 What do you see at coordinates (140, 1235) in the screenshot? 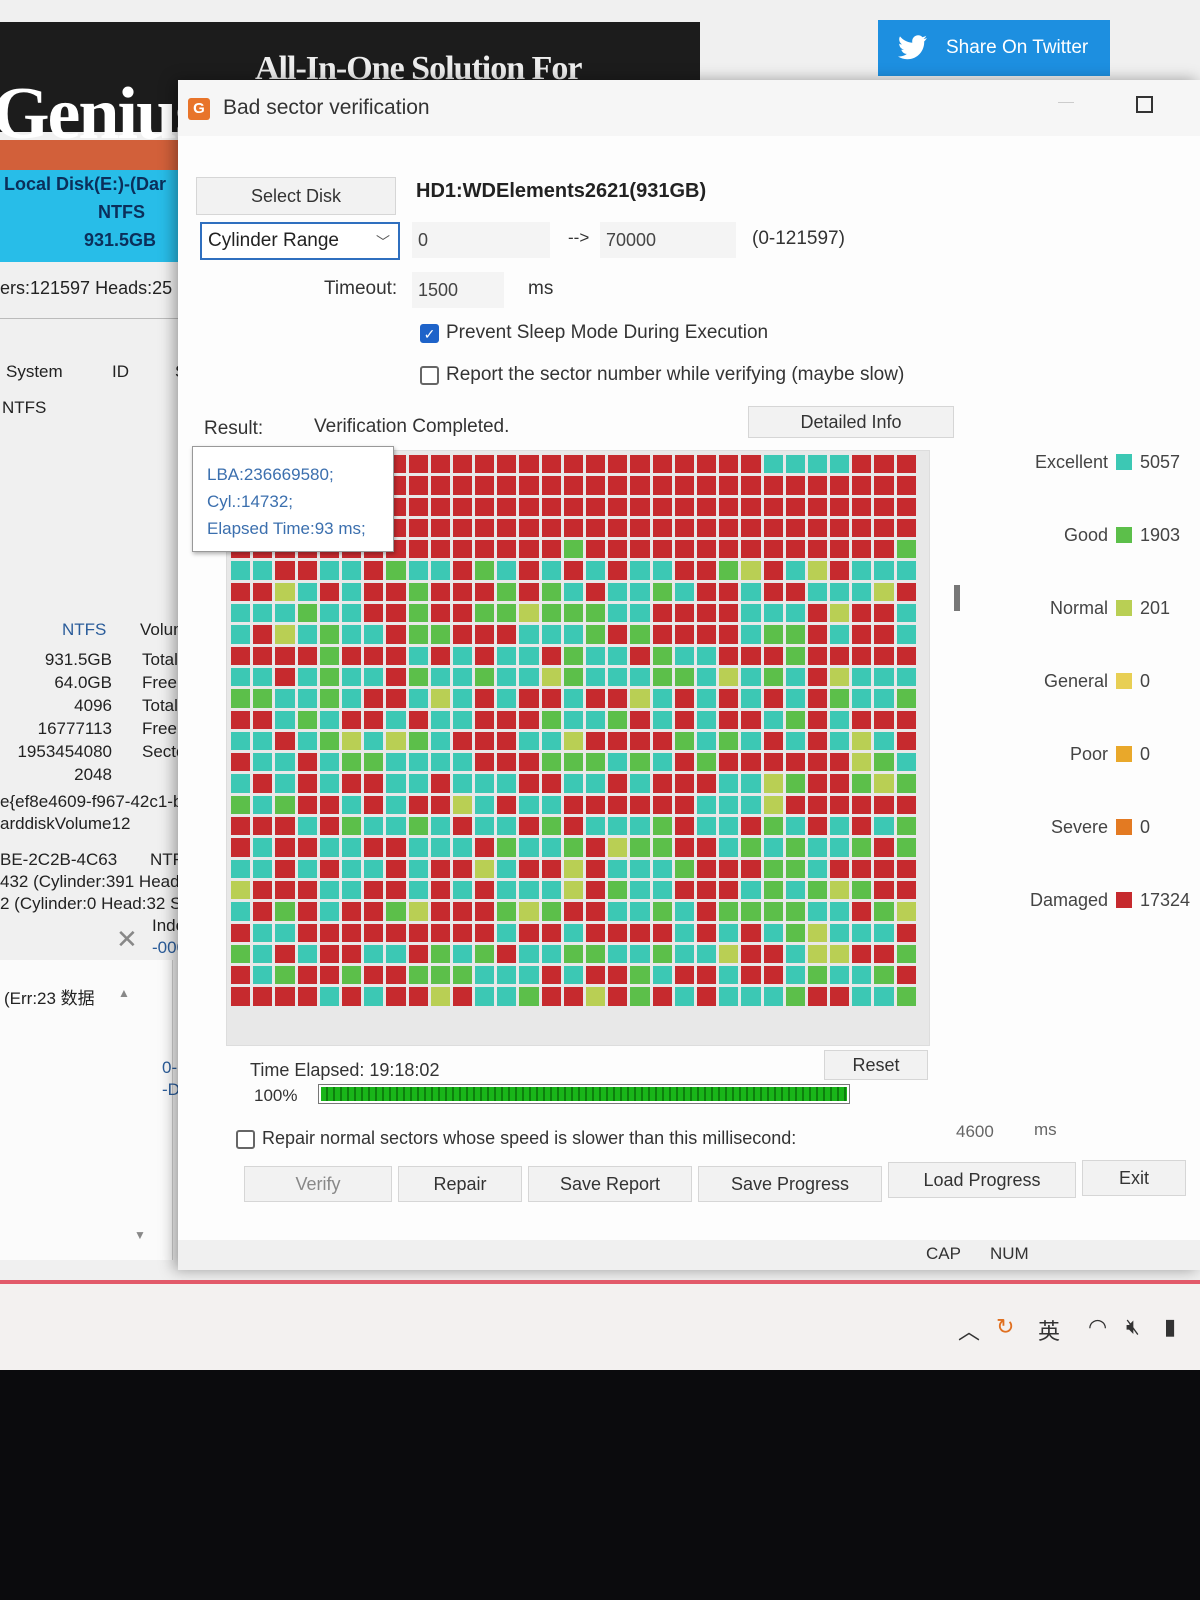
I see `scroll-down-icon: ▼` at bounding box center [140, 1235].